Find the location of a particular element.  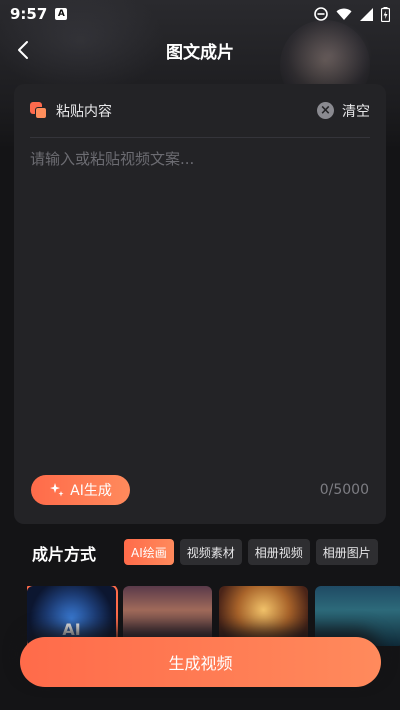

method-title: 成片方式 is located at coordinates (64, 554).